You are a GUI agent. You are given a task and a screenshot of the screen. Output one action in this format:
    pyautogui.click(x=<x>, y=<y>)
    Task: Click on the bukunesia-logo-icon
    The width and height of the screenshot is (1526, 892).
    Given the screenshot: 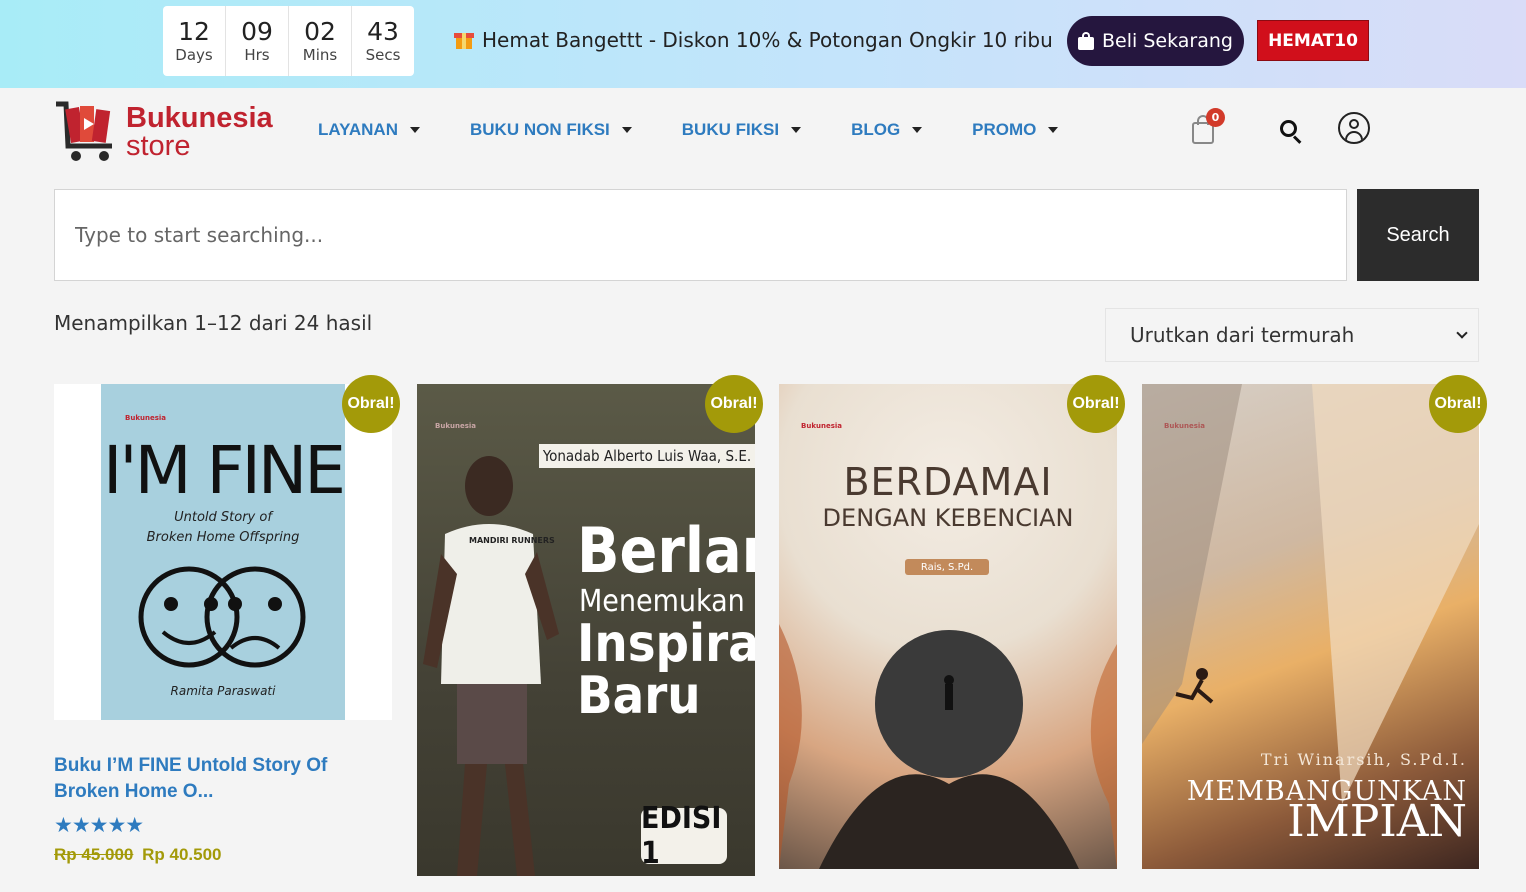 What is the action you would take?
    pyautogui.click(x=84, y=131)
    